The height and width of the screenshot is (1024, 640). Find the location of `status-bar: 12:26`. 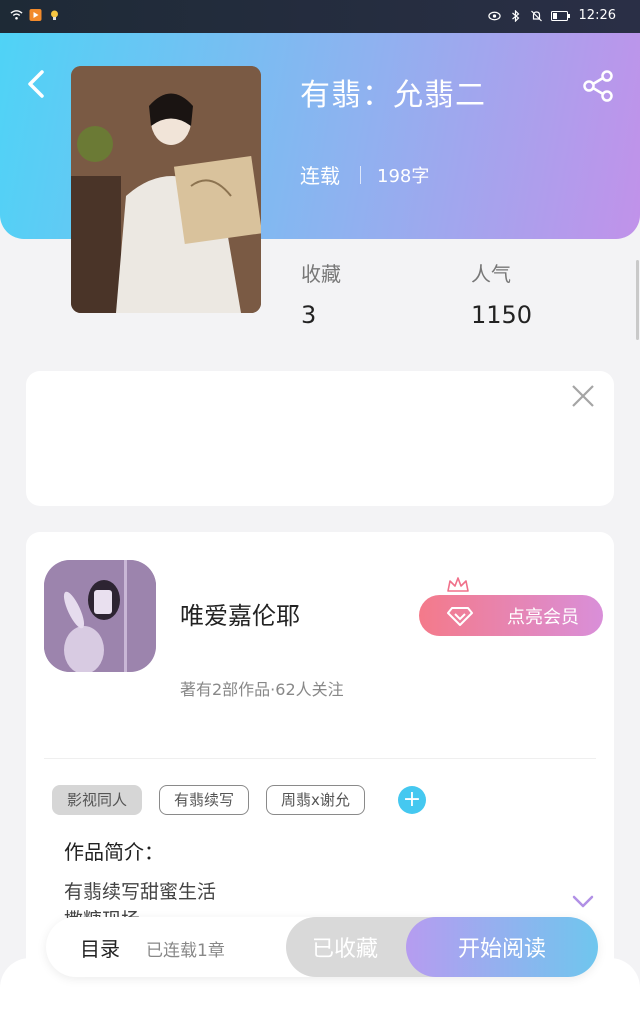

status-bar: 12:26 is located at coordinates (320, 16).